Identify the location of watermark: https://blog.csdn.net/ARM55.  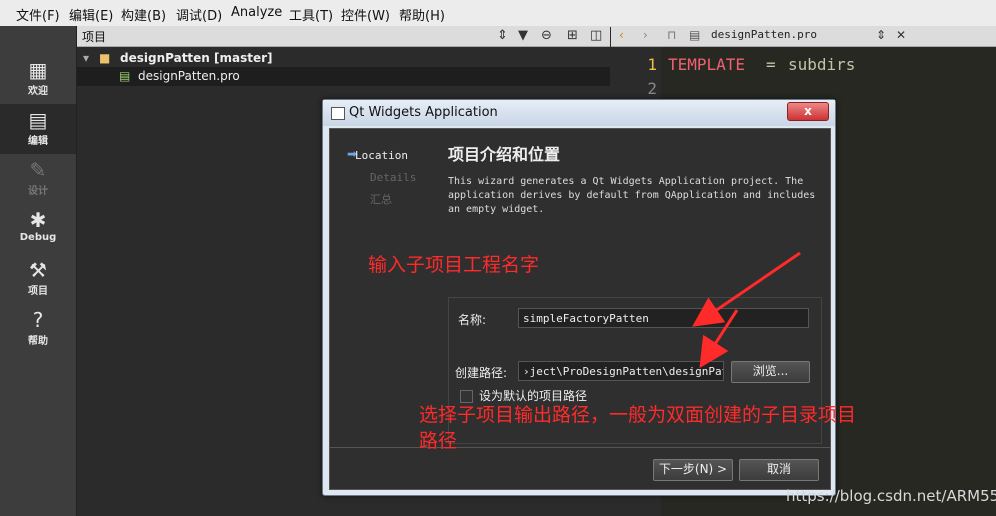
(891, 496).